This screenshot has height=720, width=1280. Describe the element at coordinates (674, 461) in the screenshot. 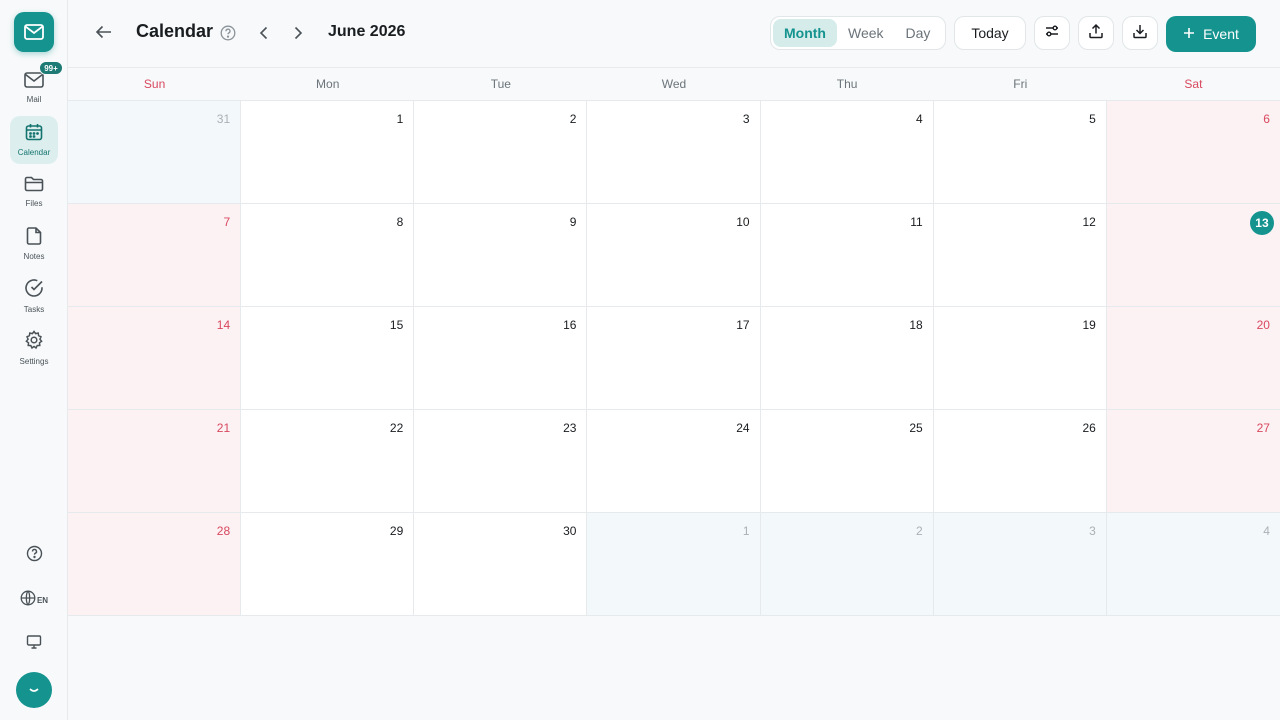

I see `day-cell: 24` at that location.